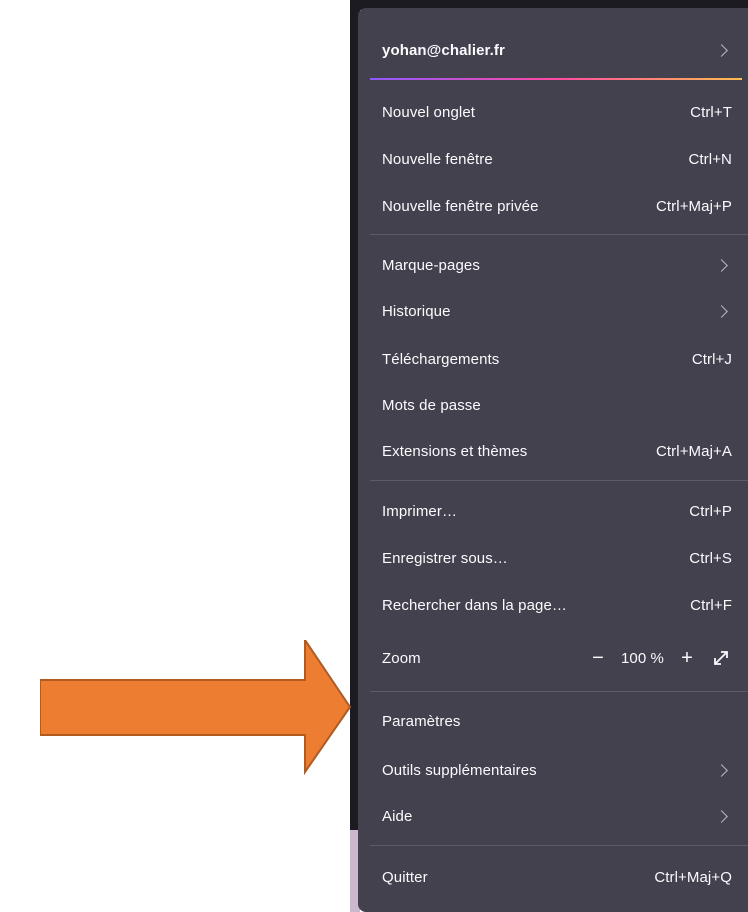  What do you see at coordinates (711, 359) in the screenshot?
I see `shortcut-text: Ctrl+J` at bounding box center [711, 359].